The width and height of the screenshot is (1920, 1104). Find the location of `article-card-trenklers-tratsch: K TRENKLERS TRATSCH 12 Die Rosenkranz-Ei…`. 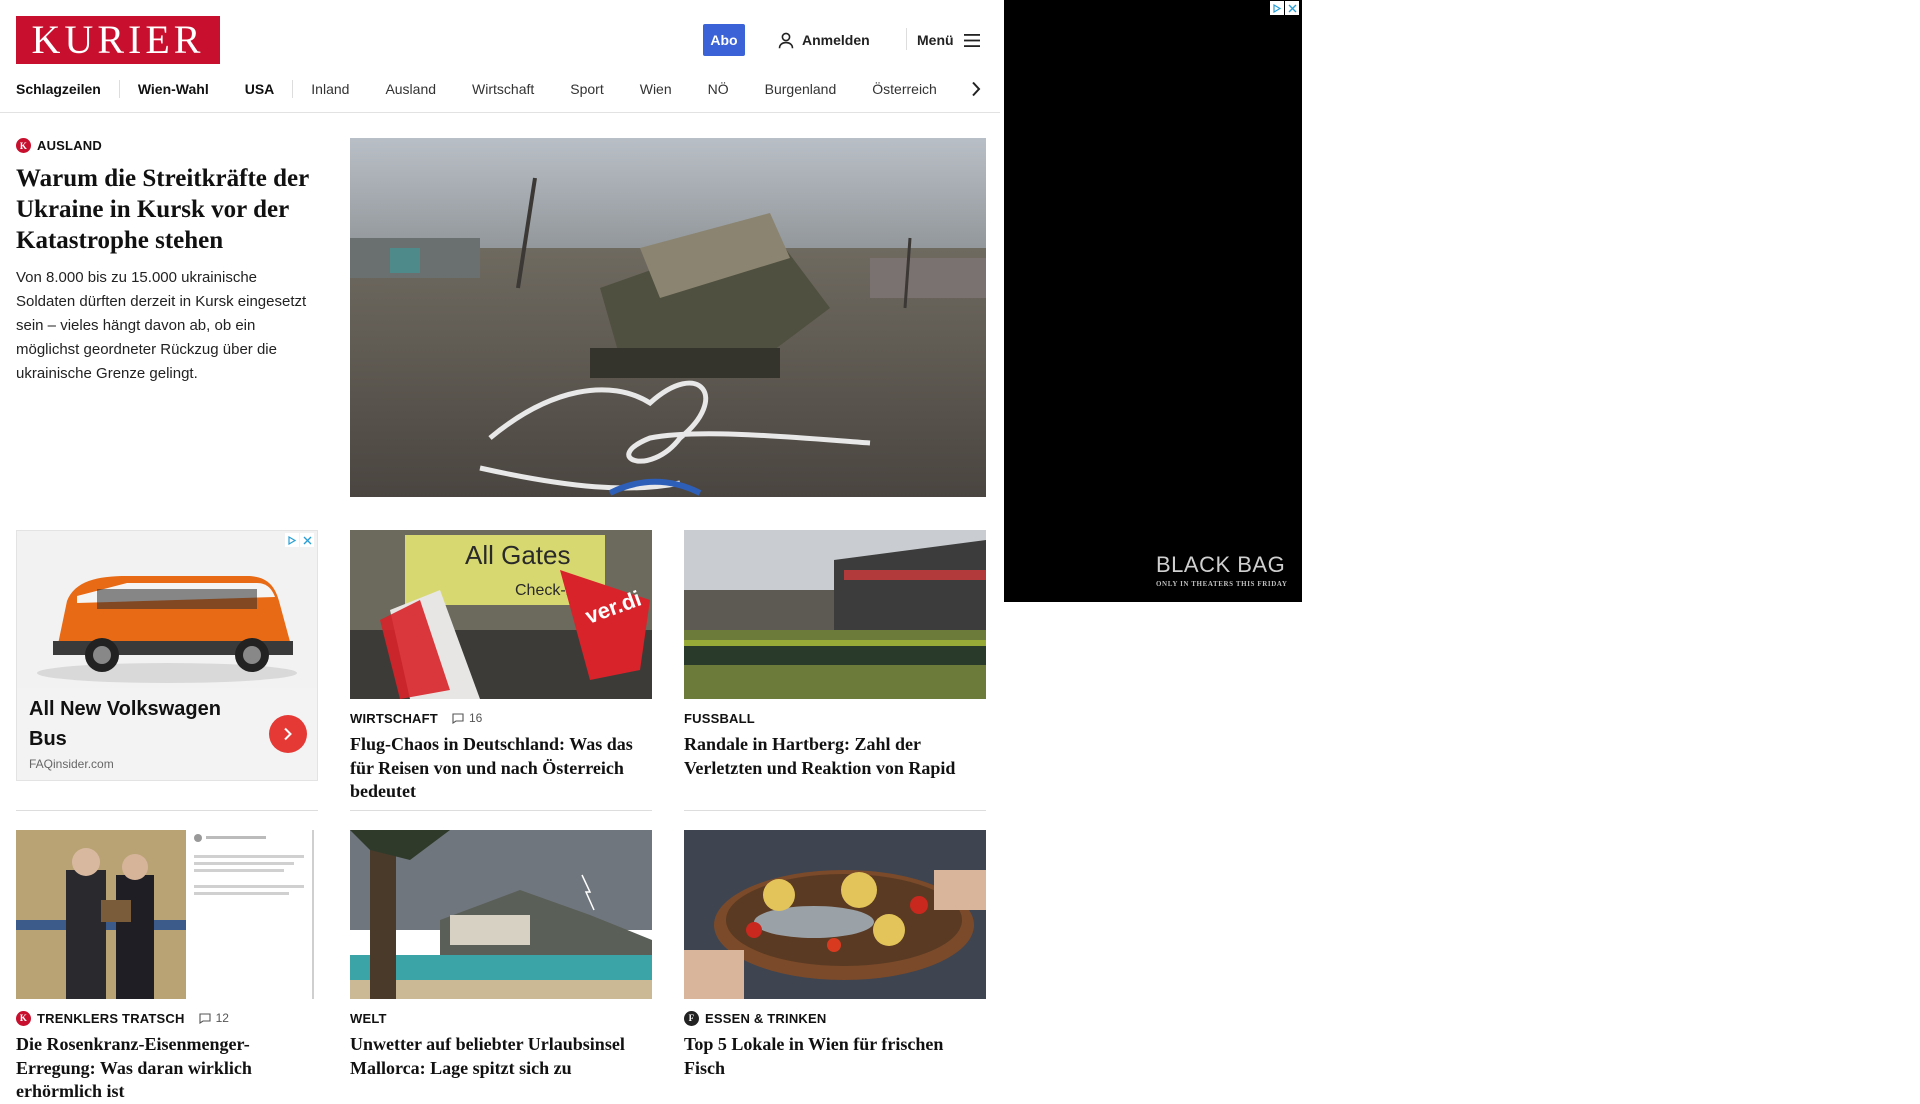

article-card-trenklers-tratsch: K TRENKLERS TRATSCH 12 Die Rosenkranz-Ei… is located at coordinates (167, 967).